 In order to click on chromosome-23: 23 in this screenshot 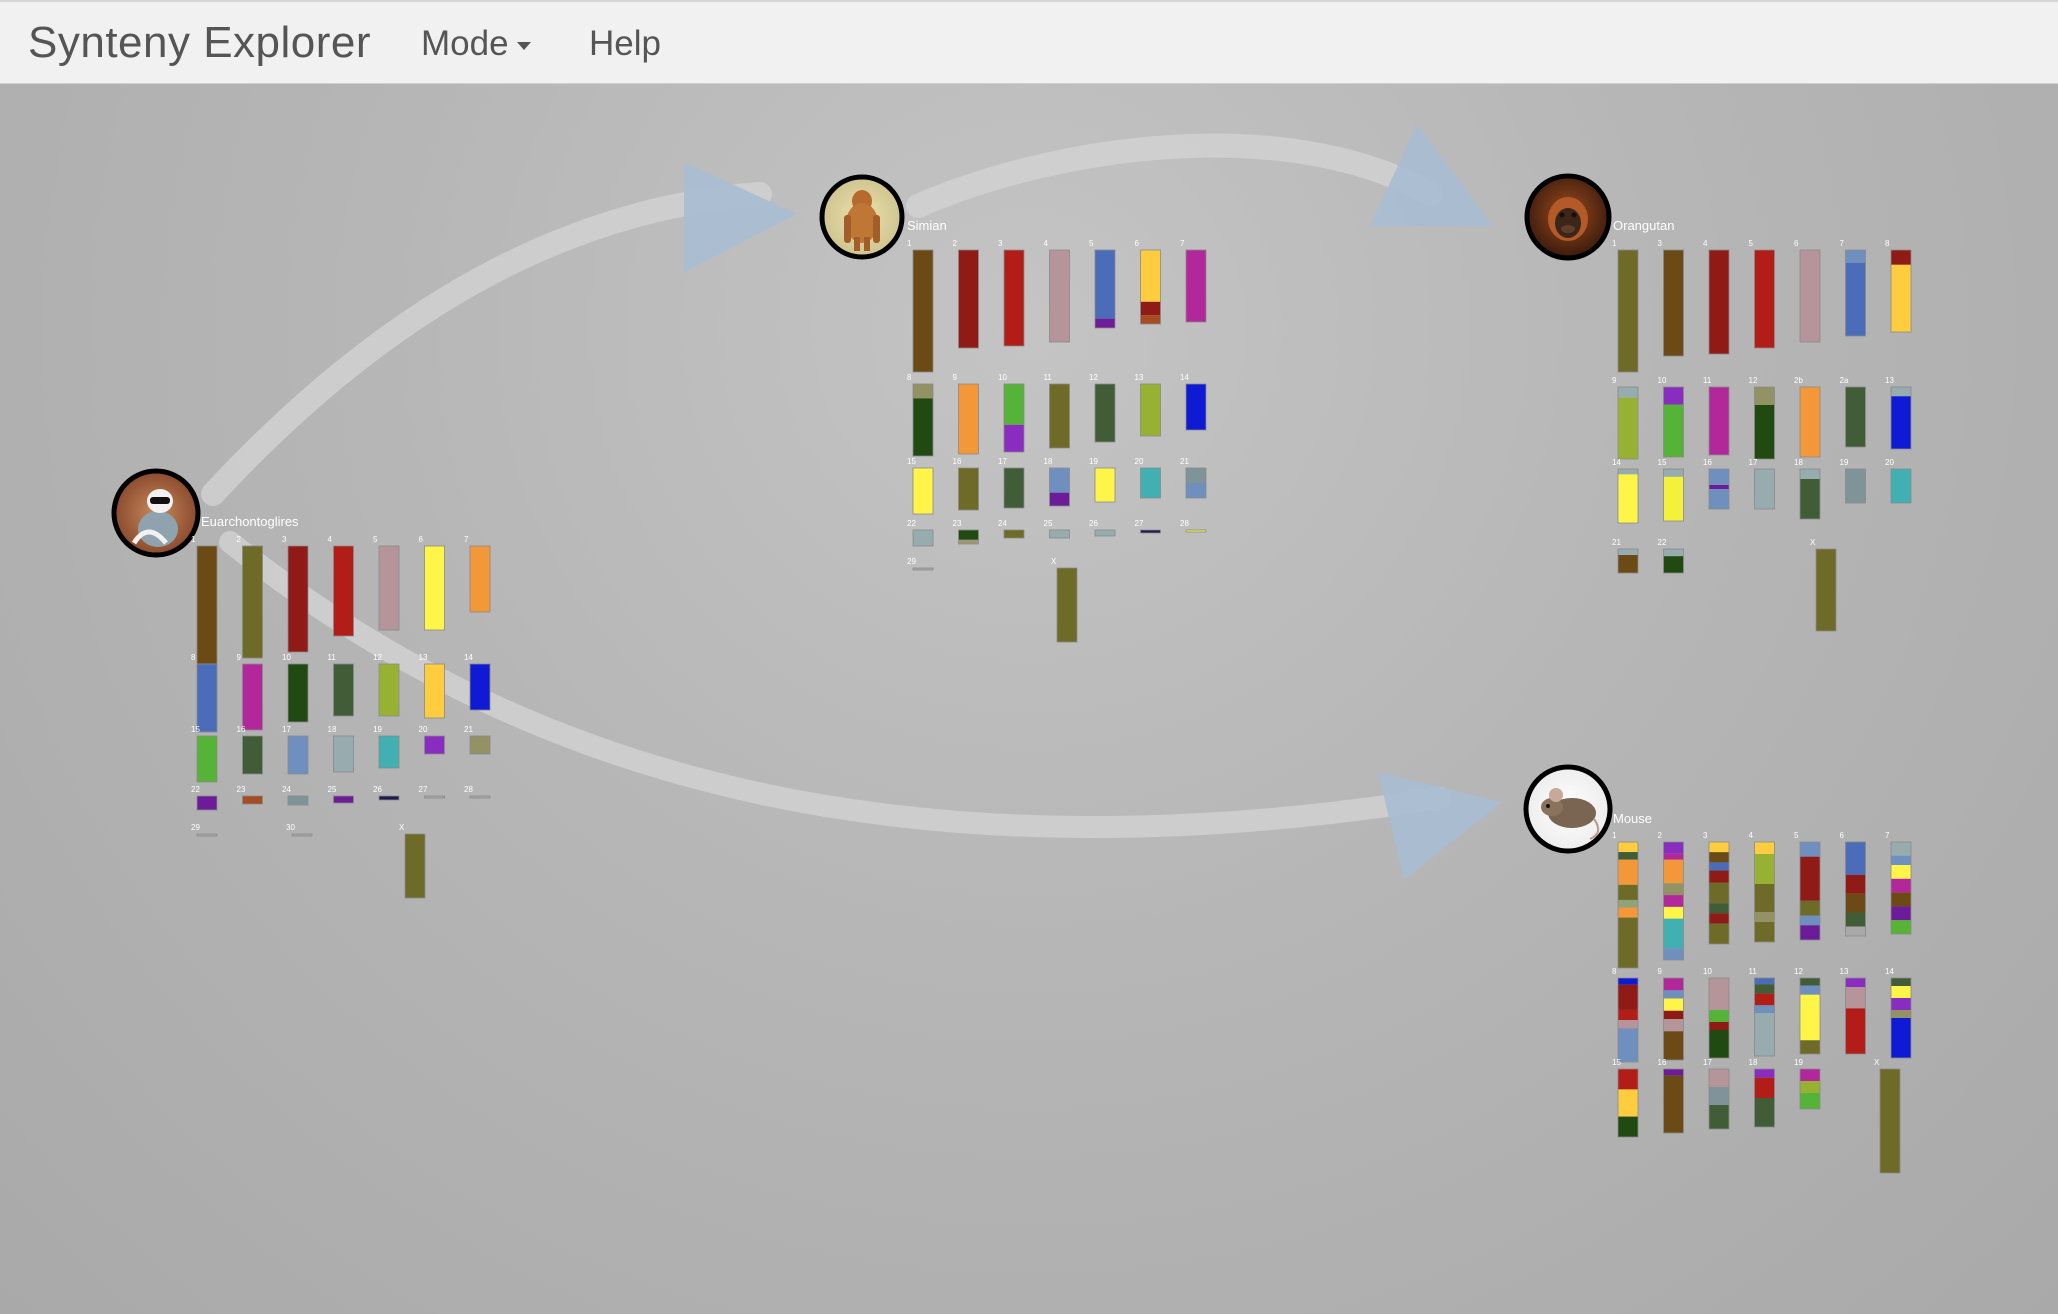, I will do `click(966, 532)`.